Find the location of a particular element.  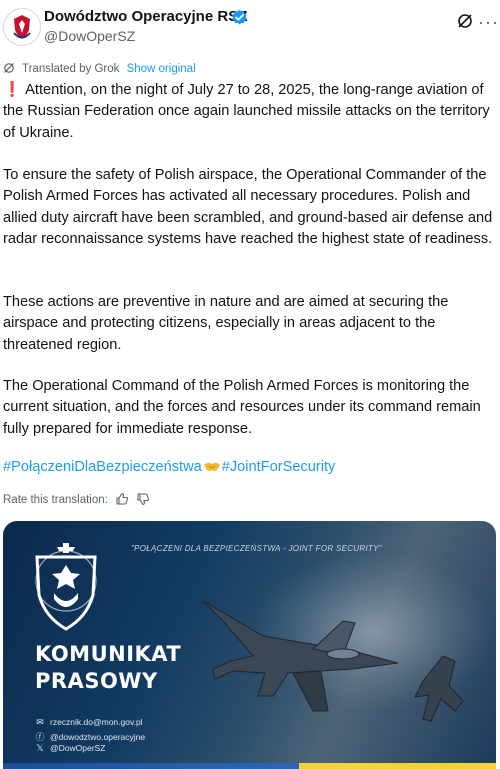

grok-translate-icon is located at coordinates (9, 68).